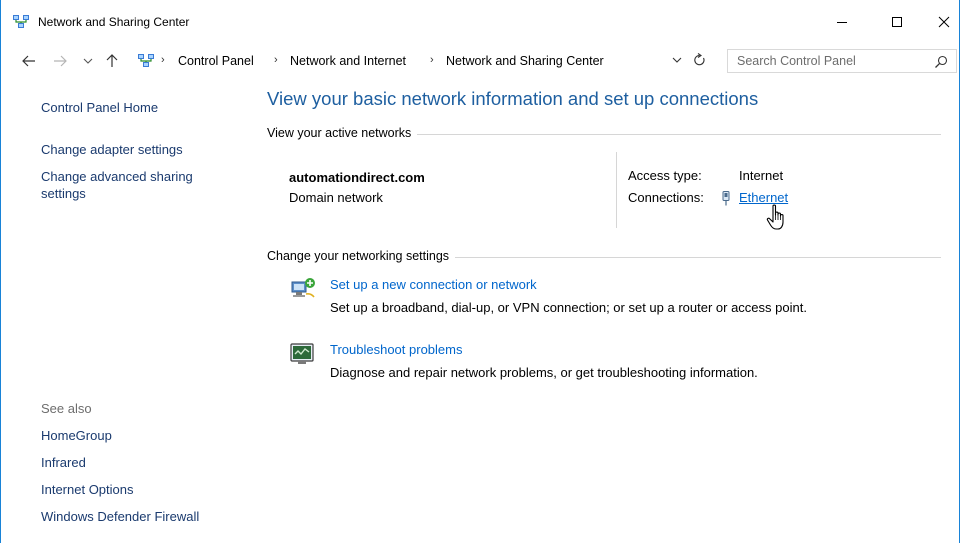  What do you see at coordinates (131, 185) in the screenshot?
I see `change-advanced-sharing-link: Change advanced sharing settings` at bounding box center [131, 185].